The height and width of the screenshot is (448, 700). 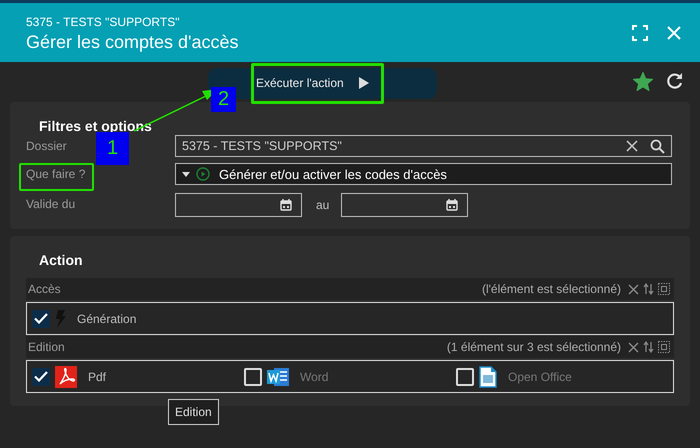 I want to click on section-title: Action, so click(x=61, y=260).